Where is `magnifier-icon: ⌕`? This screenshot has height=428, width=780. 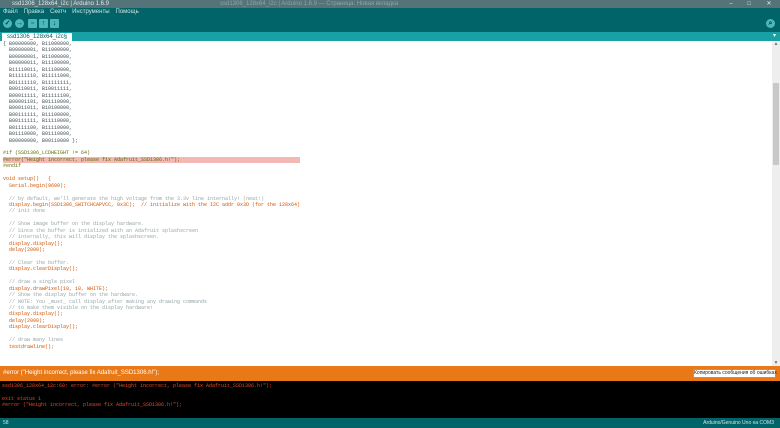 magnifier-icon: ⌕ is located at coordinates (770, 23).